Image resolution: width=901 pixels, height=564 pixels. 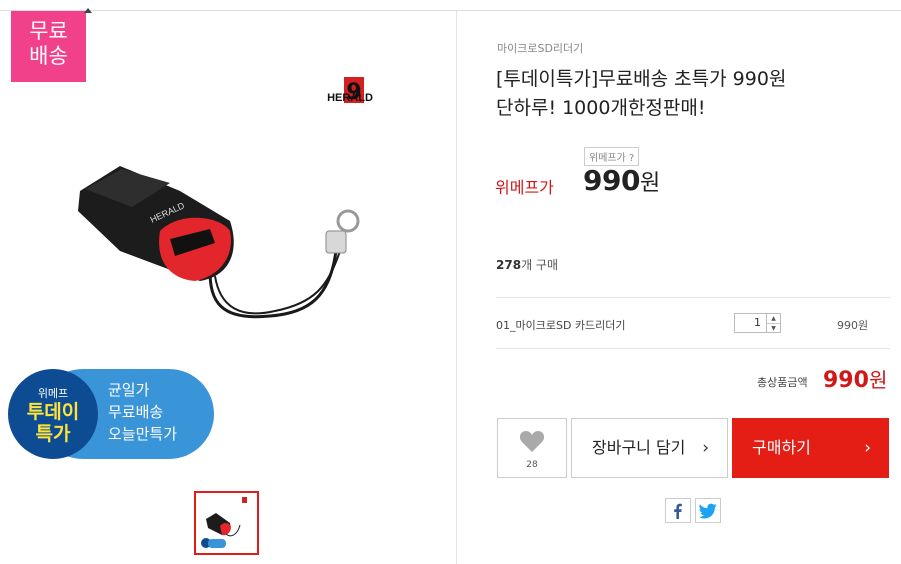 What do you see at coordinates (773, 318) in the screenshot?
I see `quantity-up-icon: ▲` at bounding box center [773, 318].